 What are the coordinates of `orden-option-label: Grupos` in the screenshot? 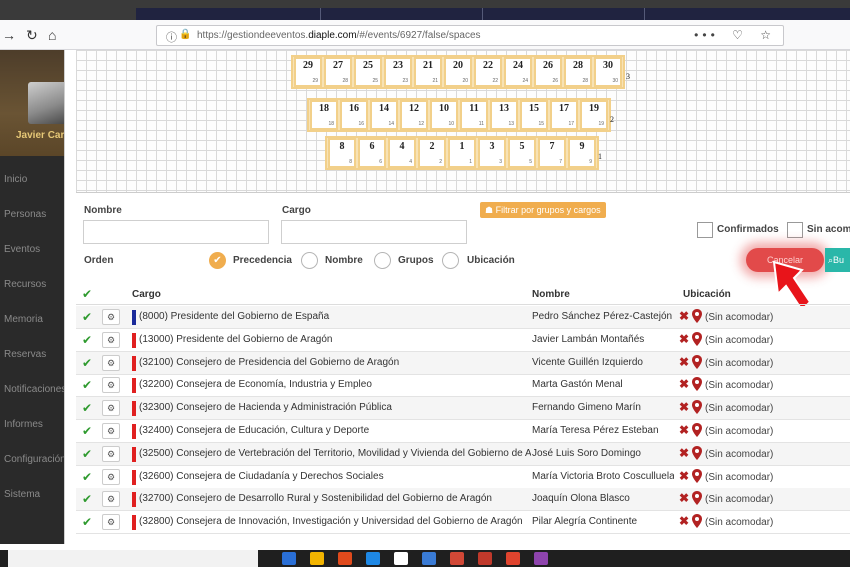 It's located at (416, 260).